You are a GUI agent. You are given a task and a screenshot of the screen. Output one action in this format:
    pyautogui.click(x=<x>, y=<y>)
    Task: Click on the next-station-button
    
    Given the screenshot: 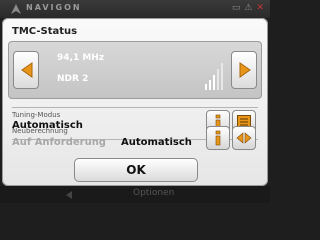 What is the action you would take?
    pyautogui.click(x=244, y=70)
    